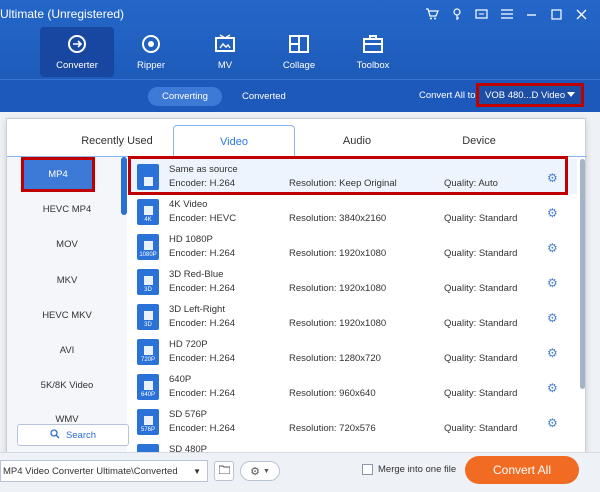 The width and height of the screenshot is (600, 492). What do you see at coordinates (224, 96) in the screenshot?
I see `converting-toggle: Converting Converted` at bounding box center [224, 96].